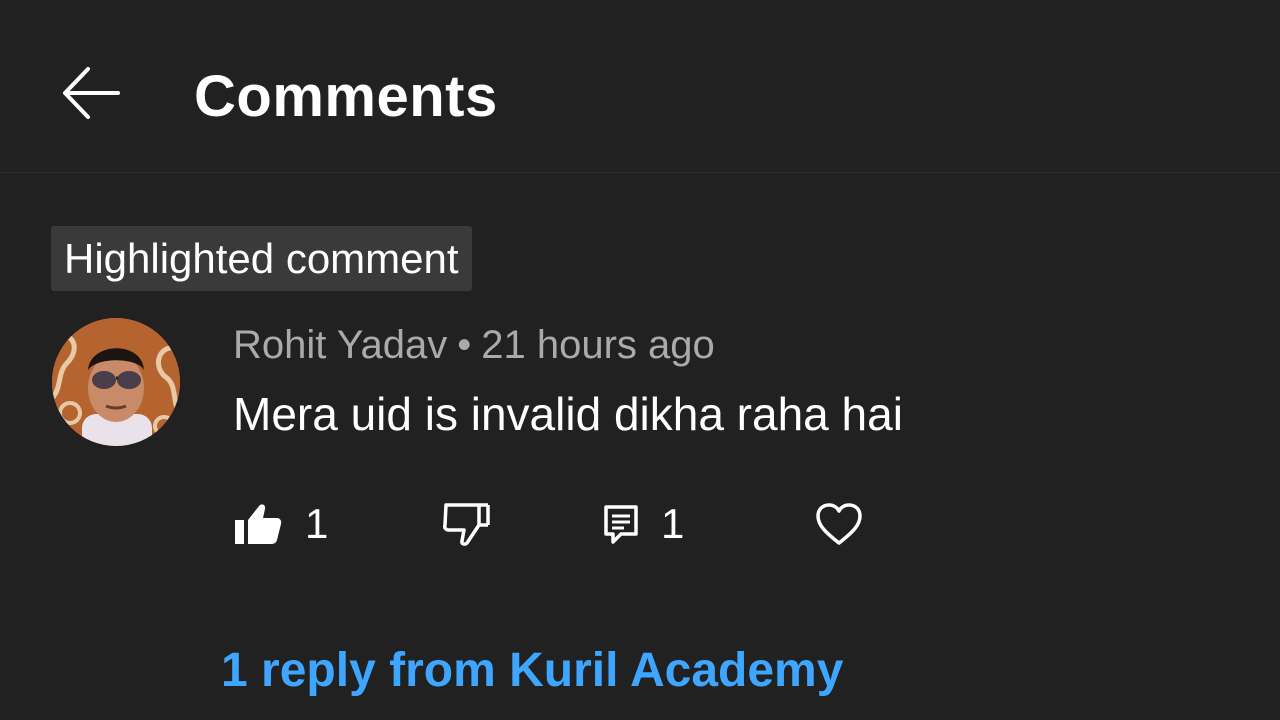 Image resolution: width=1280 pixels, height=720 pixels. I want to click on comment-meta: Rohit Yadav • 21 hours ago, so click(474, 345).